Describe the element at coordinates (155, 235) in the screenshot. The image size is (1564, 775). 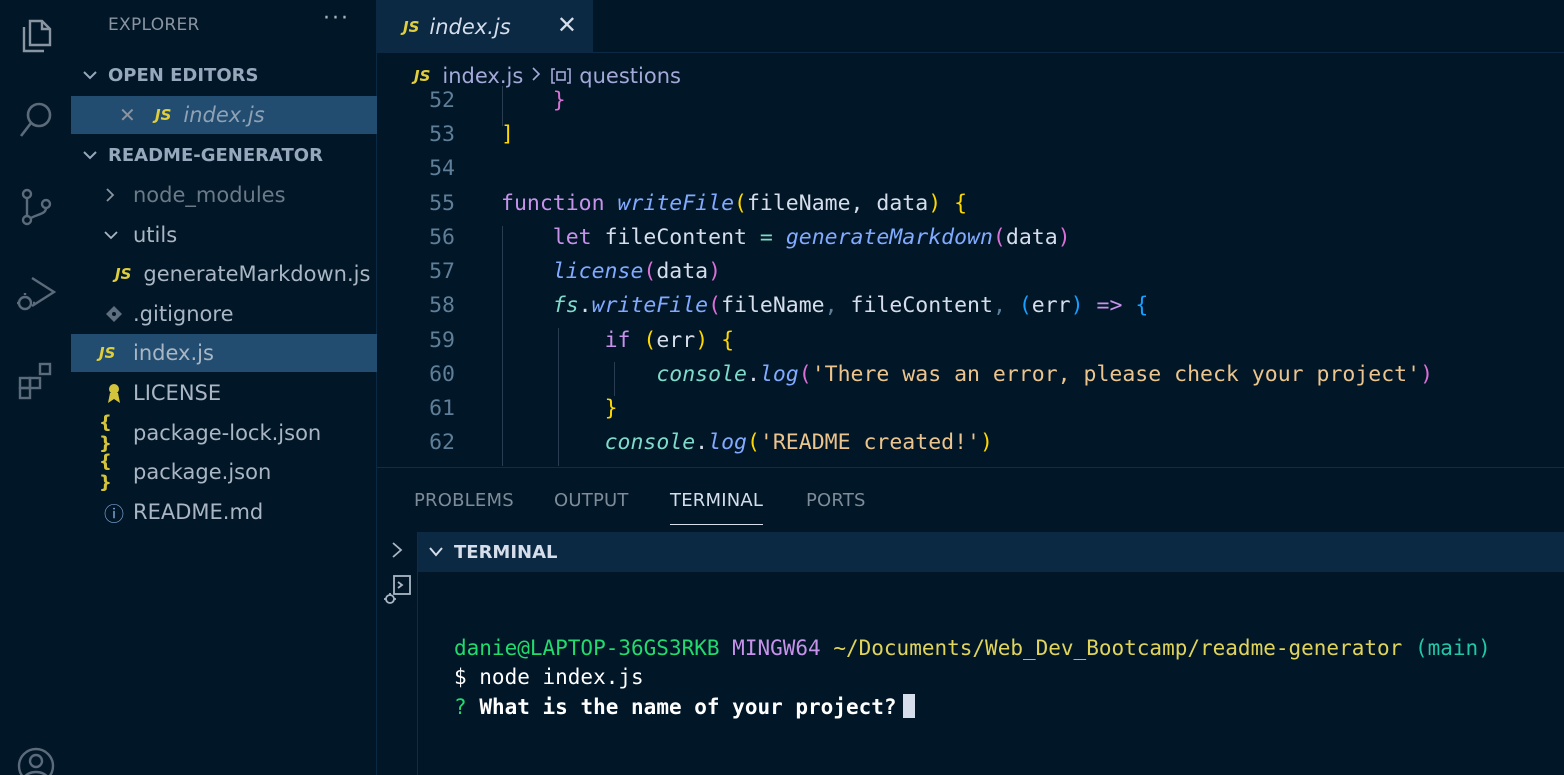
I see `tree-item-label: utils` at that location.